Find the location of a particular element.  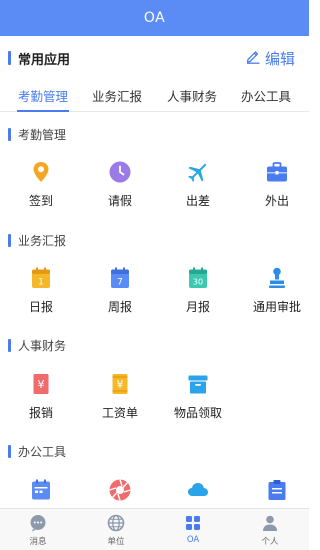

tab-business-report: 业务汇报 is located at coordinates (117, 95).